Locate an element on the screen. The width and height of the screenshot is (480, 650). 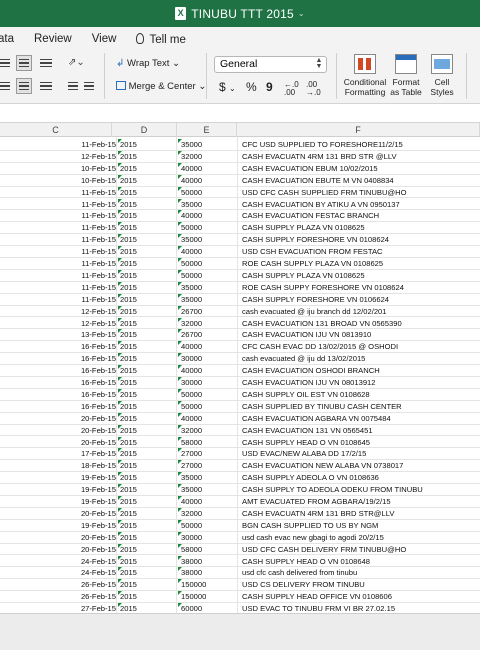
cell-description: ROE CASH SUPPY FORESHORE VN 0108624 is located at coordinates (360, 287).